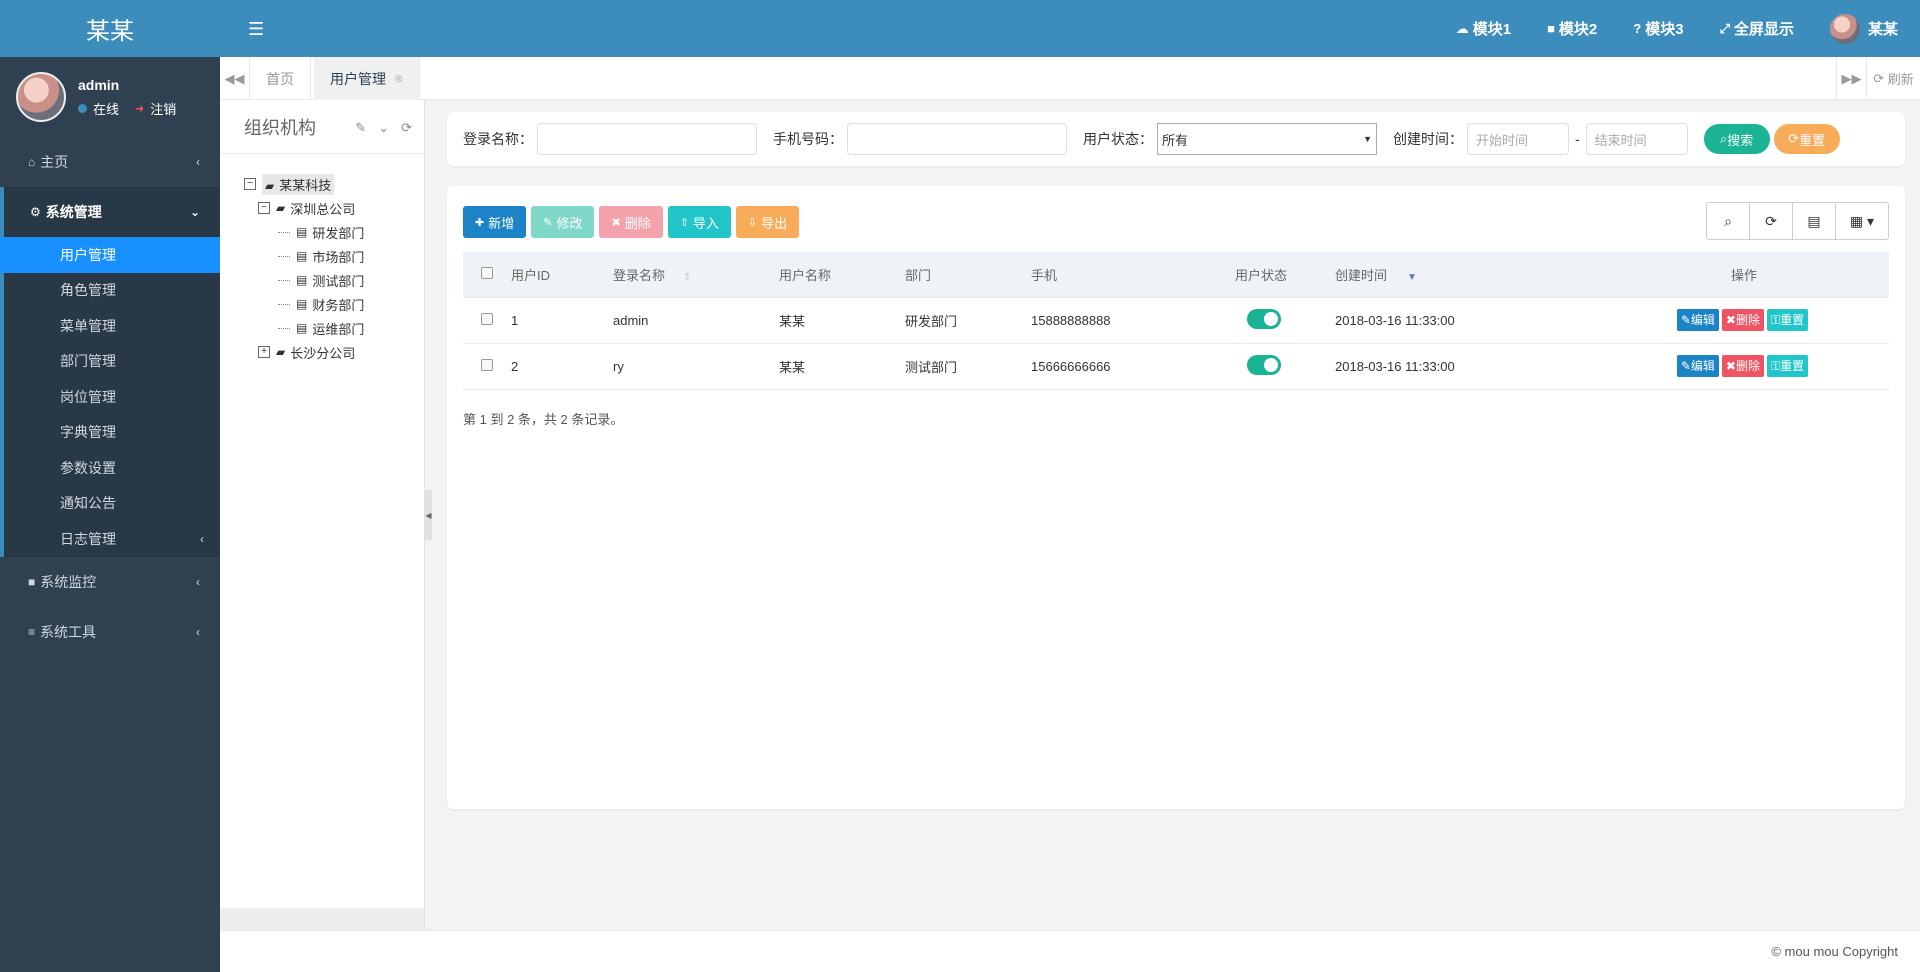 The height and width of the screenshot is (972, 1920). Describe the element at coordinates (398, 78) in the screenshot. I see `close-tab-icon: ⊗` at that location.